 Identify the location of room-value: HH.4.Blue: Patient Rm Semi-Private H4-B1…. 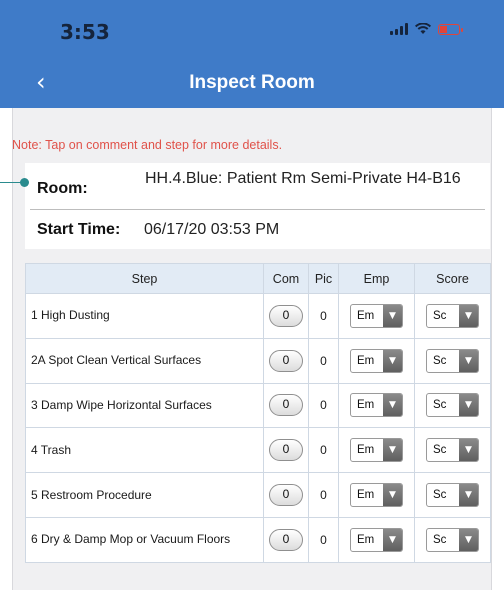
(303, 178).